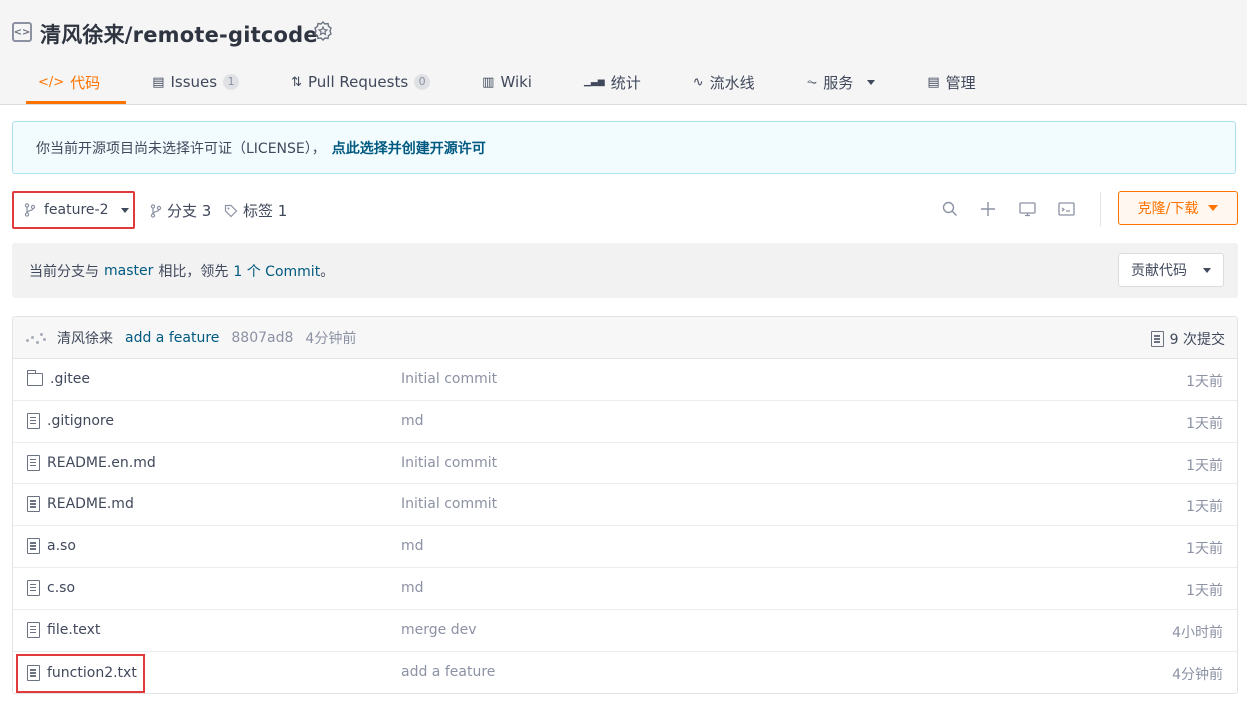  What do you see at coordinates (422, 82) in the screenshot?
I see `pr-count-badge: 0` at bounding box center [422, 82].